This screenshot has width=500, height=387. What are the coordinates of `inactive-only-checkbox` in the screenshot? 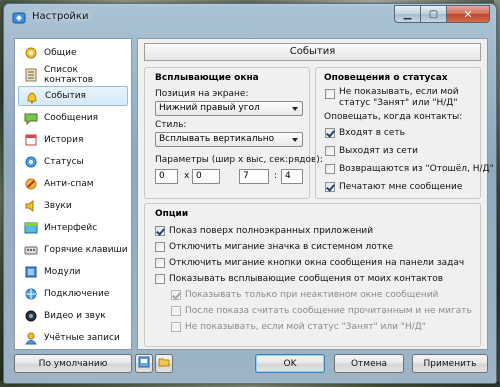 It's located at (176, 295).